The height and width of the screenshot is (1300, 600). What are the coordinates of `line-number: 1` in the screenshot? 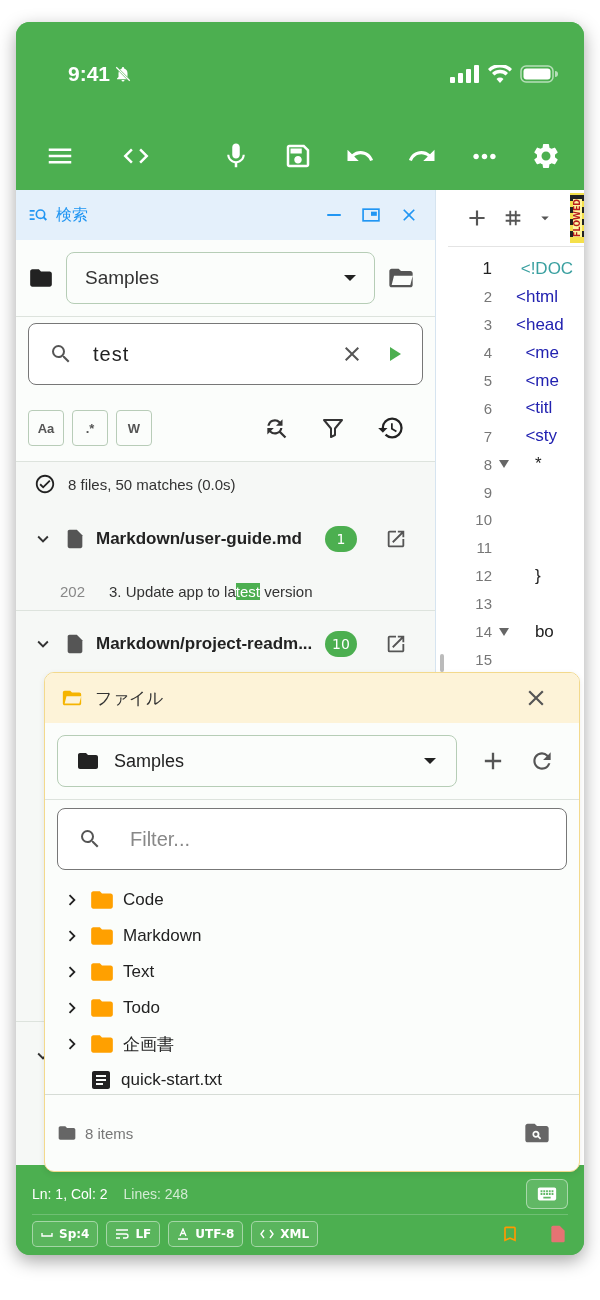 It's located at (486, 268).